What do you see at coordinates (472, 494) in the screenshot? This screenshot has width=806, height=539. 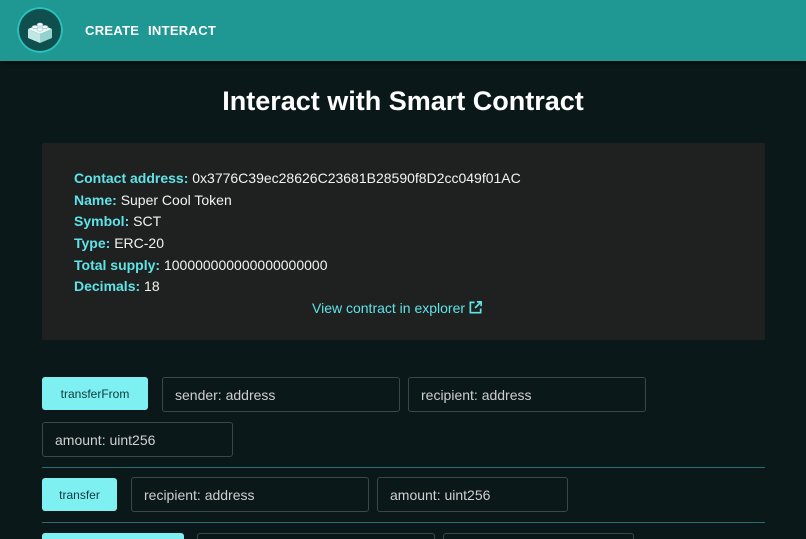 I see `transfer-amount-input` at bounding box center [472, 494].